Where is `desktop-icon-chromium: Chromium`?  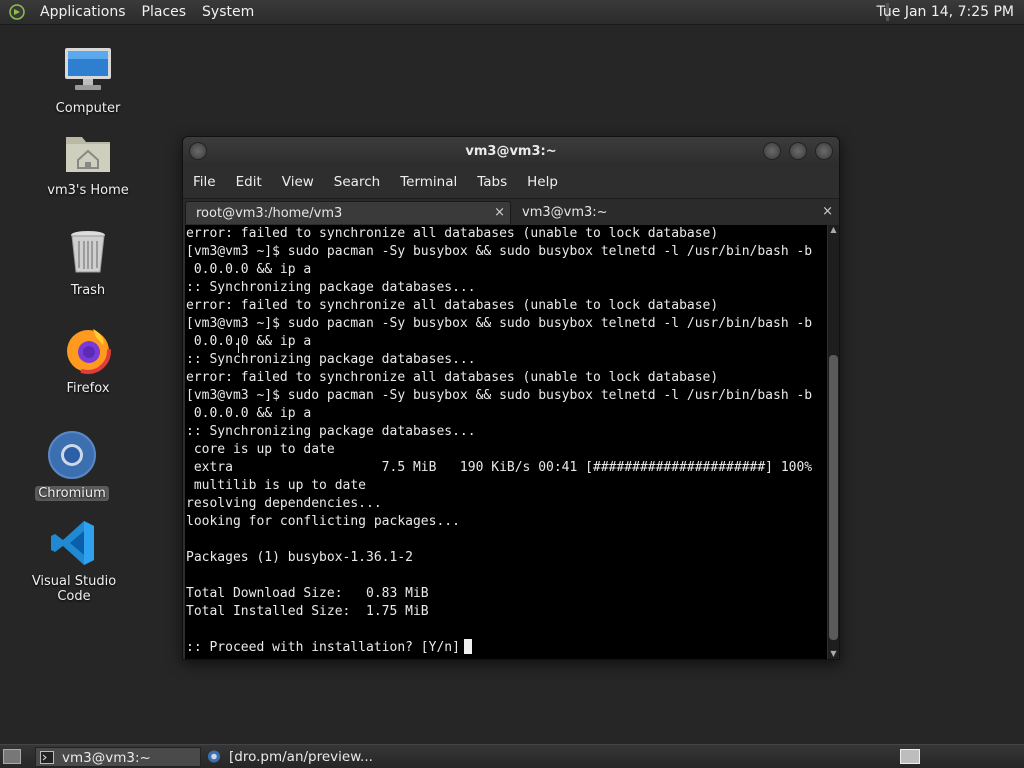
desktop-icon-chromium: Chromium is located at coordinates (72, 465).